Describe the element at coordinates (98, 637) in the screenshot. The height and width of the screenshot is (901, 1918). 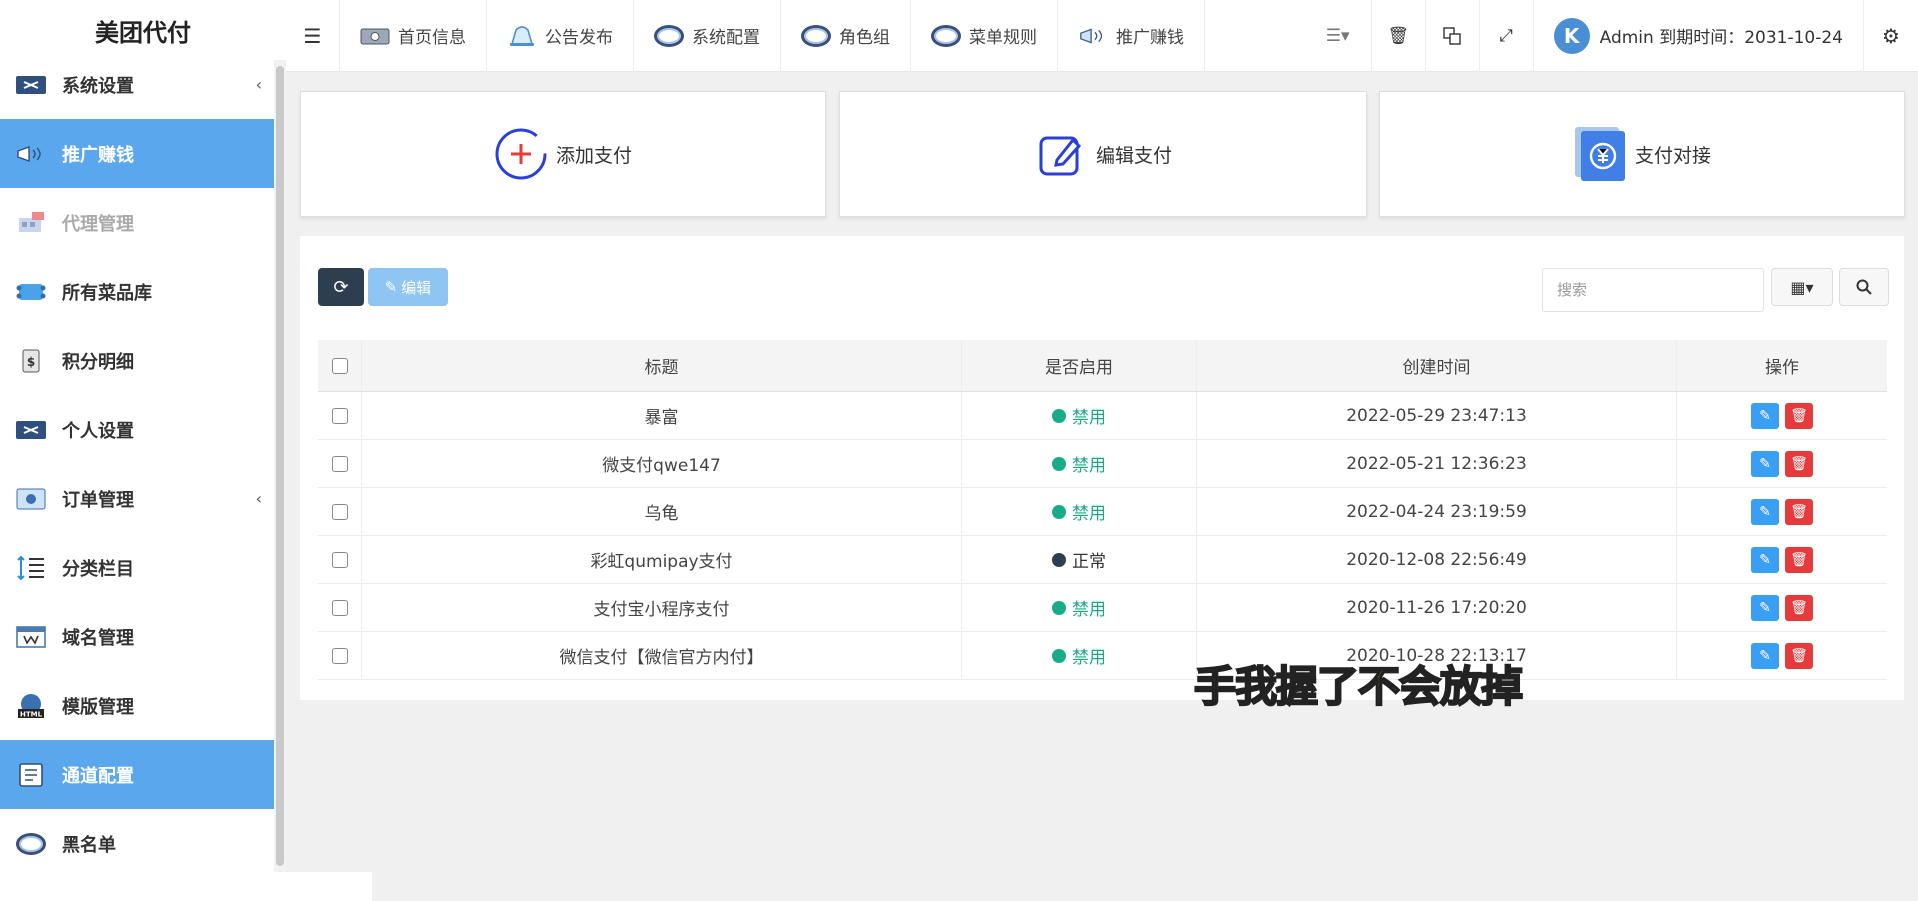
I see `sidebar-item-label: 域名管理` at that location.